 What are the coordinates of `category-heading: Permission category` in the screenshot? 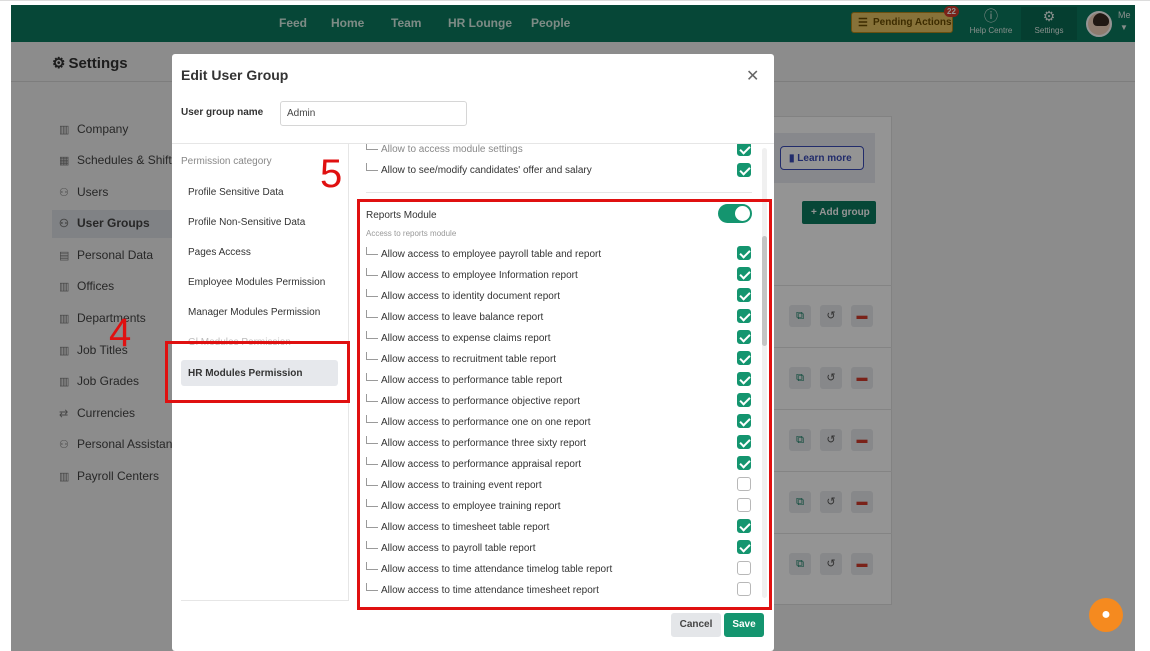 It's located at (226, 161).